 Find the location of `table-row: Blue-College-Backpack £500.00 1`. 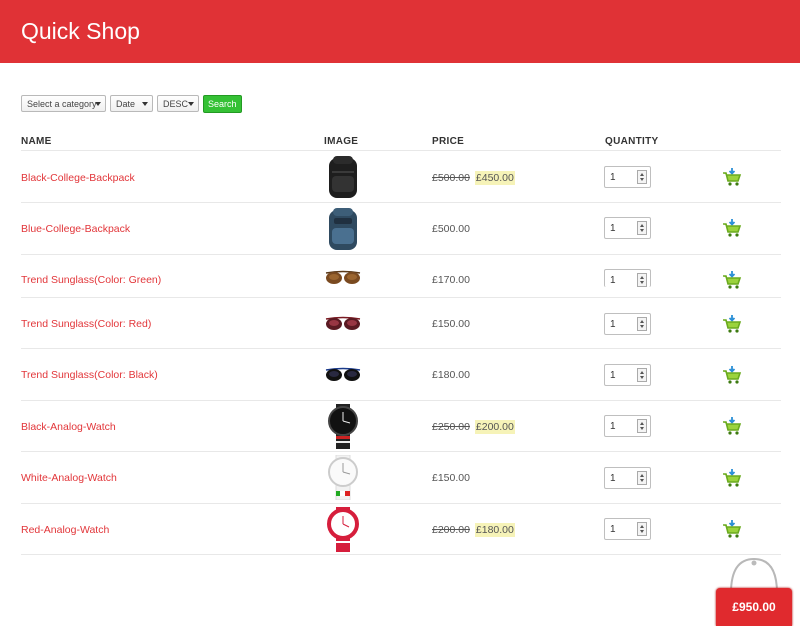

table-row: Blue-College-Backpack £500.00 1 is located at coordinates (401, 228).